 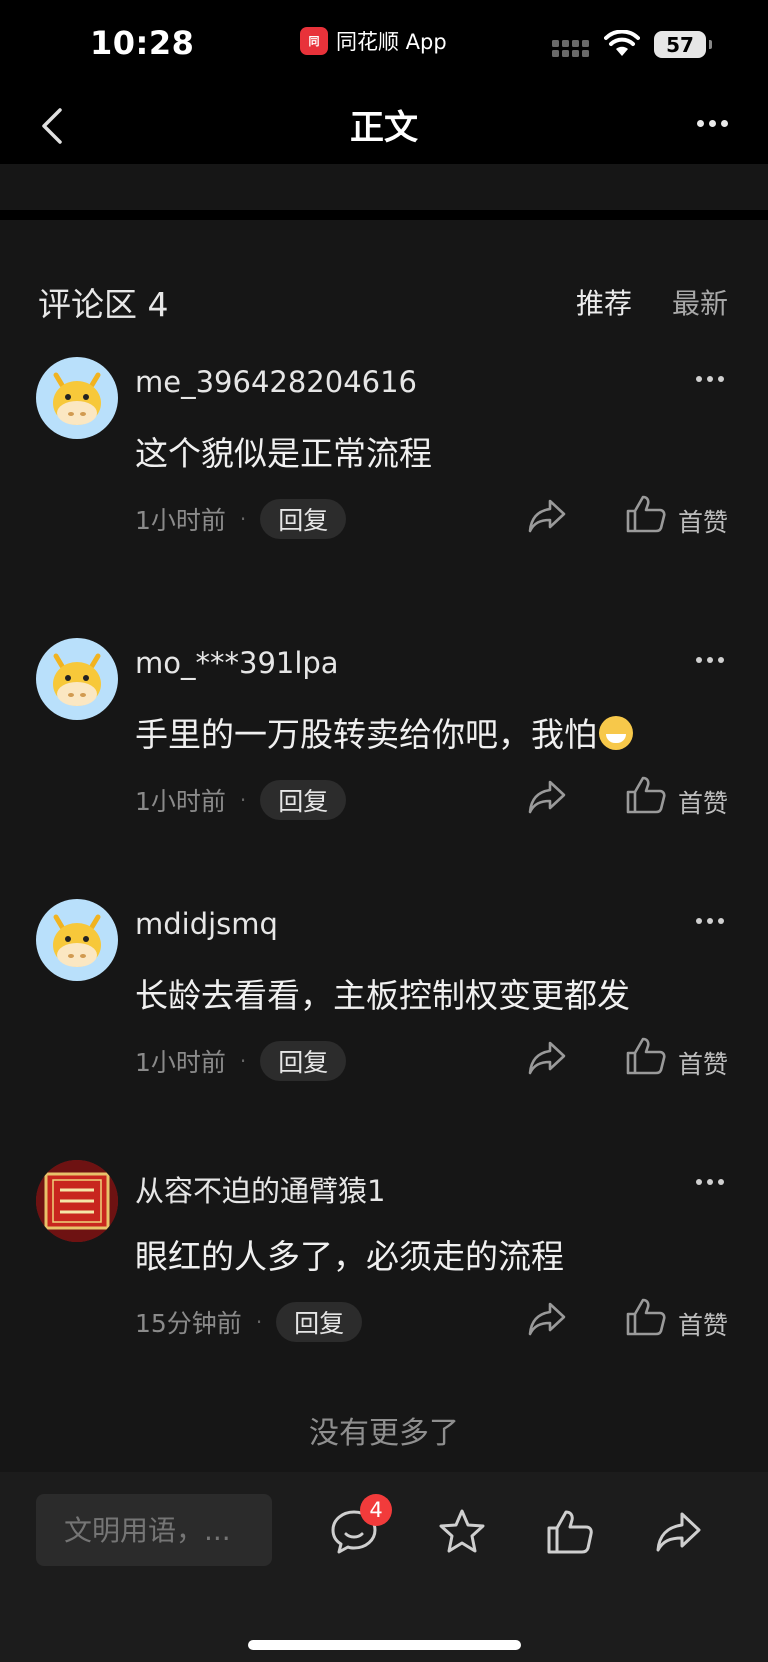 What do you see at coordinates (384, 1433) in the screenshot?
I see `end-of-list-text: 没有更多了` at bounding box center [384, 1433].